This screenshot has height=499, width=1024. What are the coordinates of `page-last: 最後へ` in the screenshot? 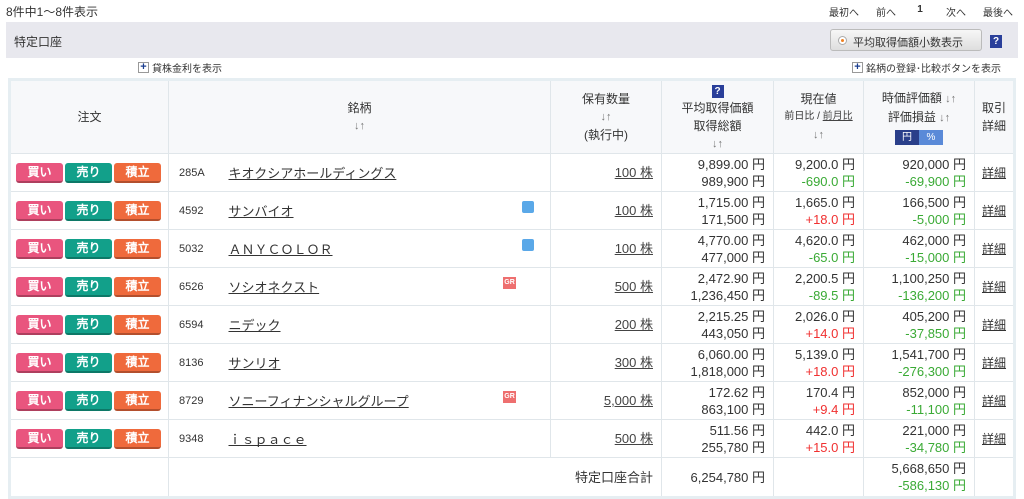 It's located at (998, 11).